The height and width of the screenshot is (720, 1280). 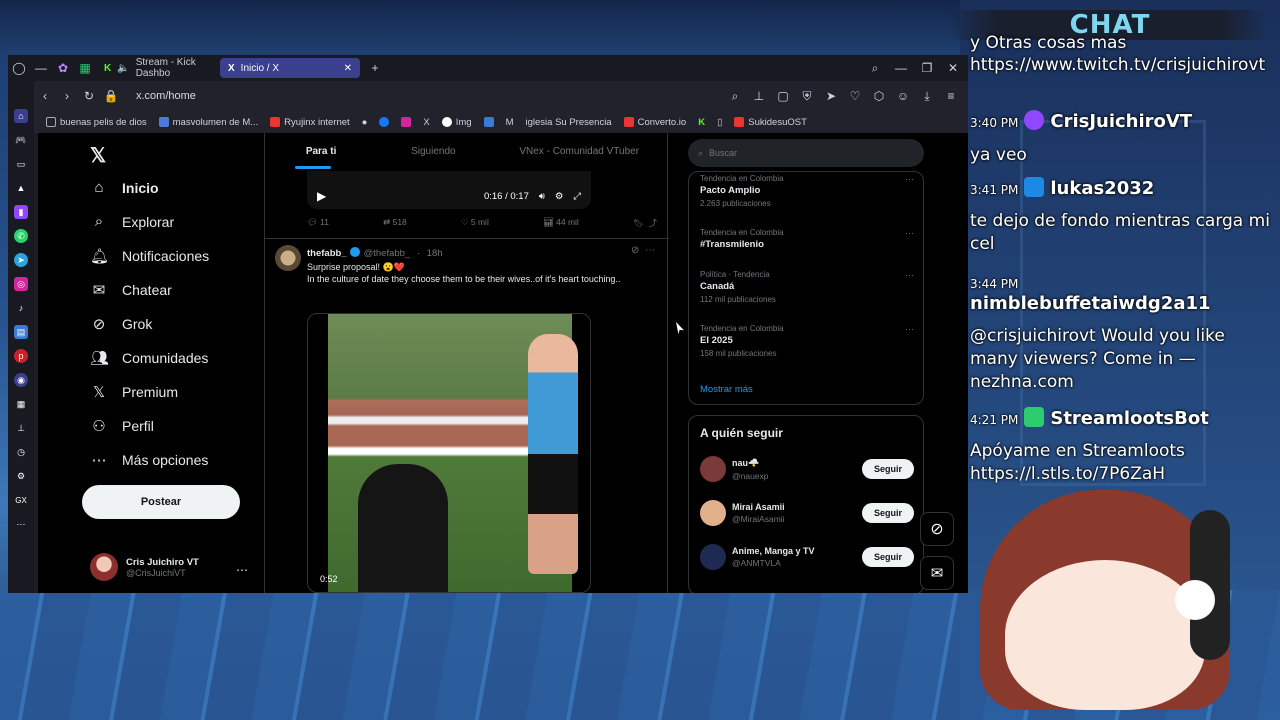 What do you see at coordinates (21, 116) in the screenshot?
I see `home-sidebar-icon: ⌂` at bounding box center [21, 116].